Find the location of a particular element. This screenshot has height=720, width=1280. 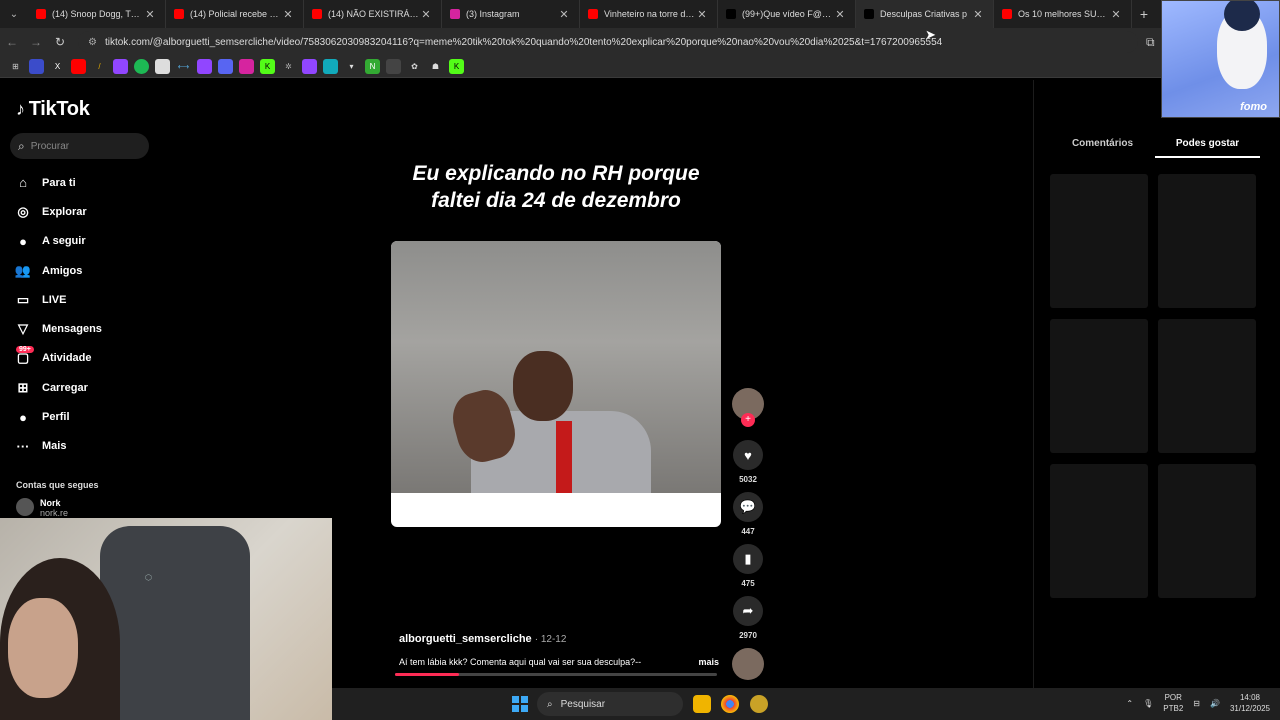

tab-title: (14) Snoop Dogg, Tupac is located at coordinates (97, 14).